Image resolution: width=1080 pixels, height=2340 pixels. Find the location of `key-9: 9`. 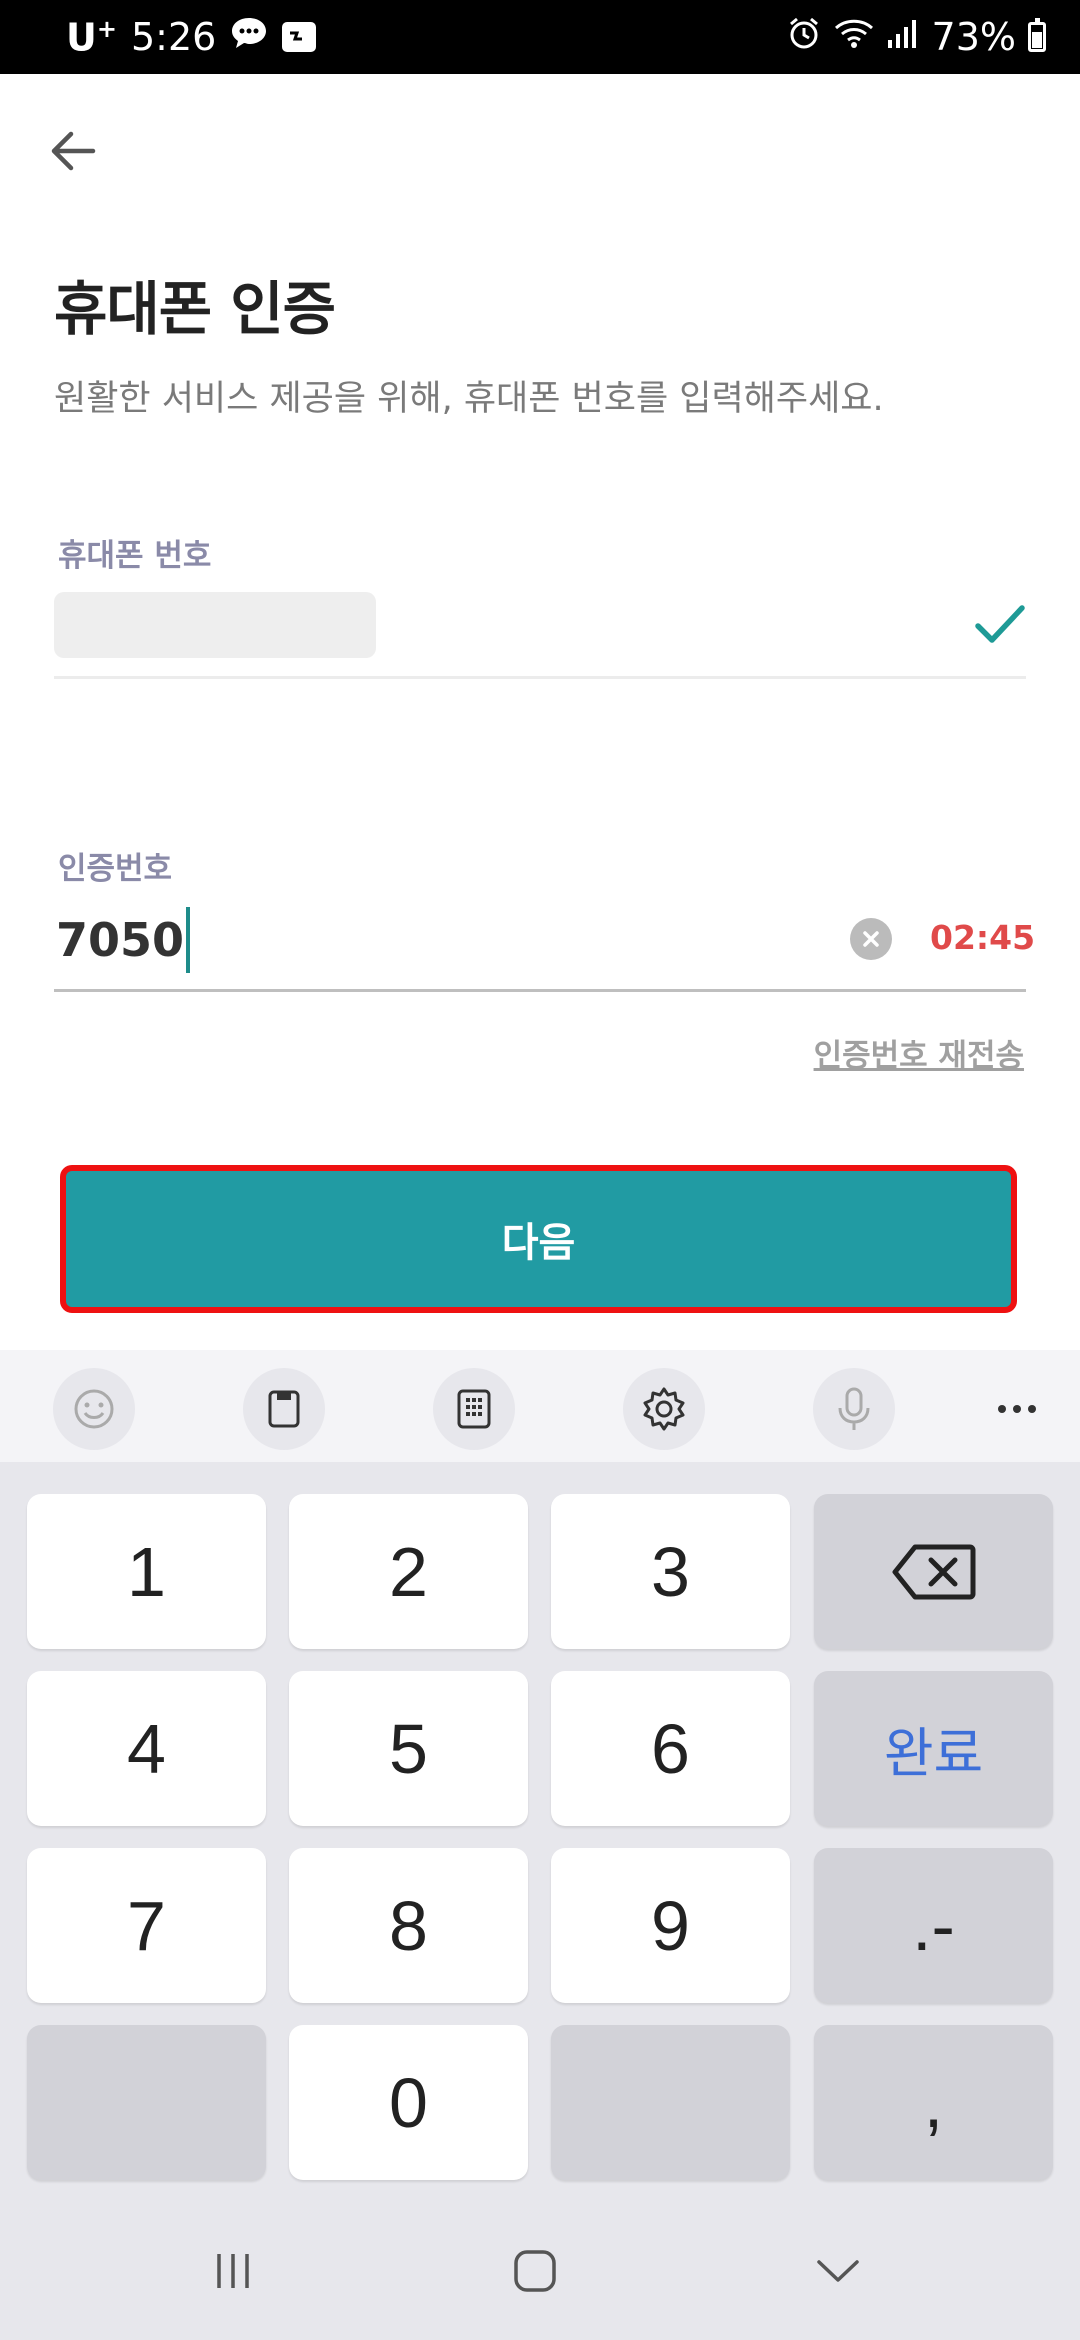

key-9: 9 is located at coordinates (670, 1925).